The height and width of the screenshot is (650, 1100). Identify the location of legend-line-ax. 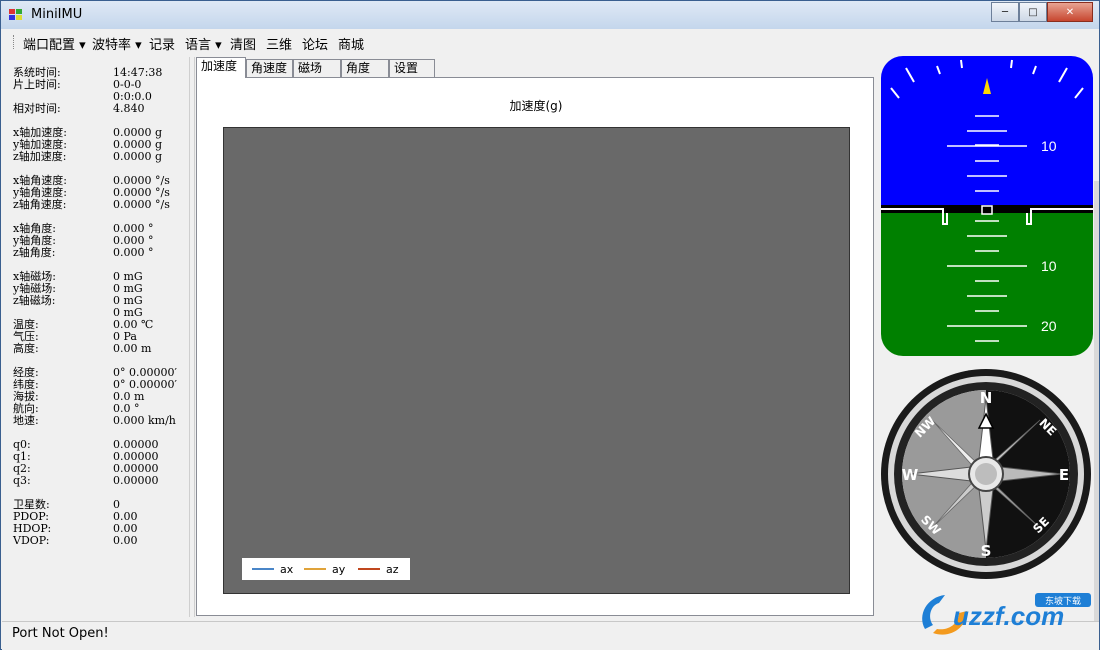
(263, 569).